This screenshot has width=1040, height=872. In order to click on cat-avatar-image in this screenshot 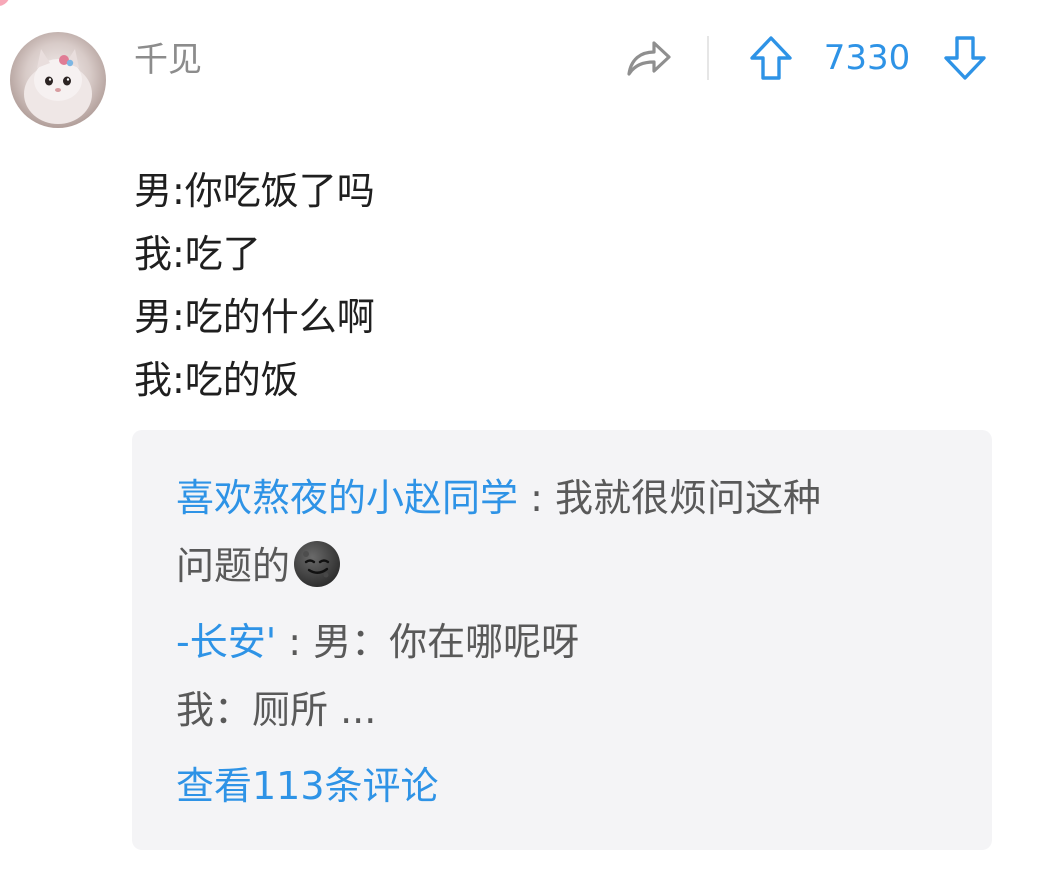, I will do `click(58, 86)`.